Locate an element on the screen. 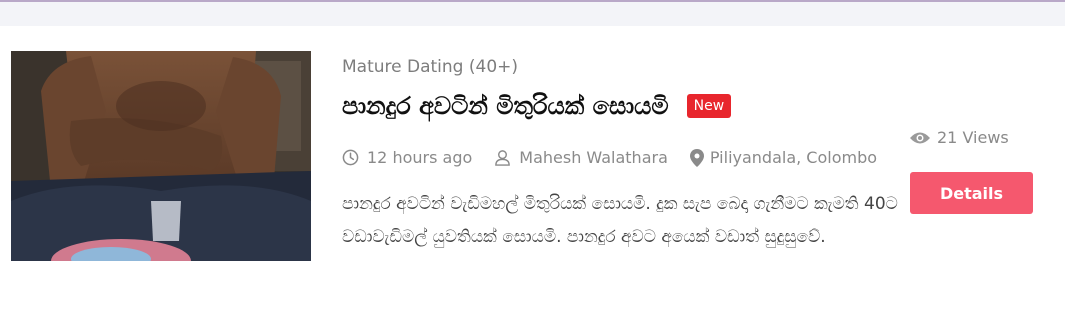 This screenshot has width=1065, height=312. map-pin-icon is located at coordinates (696, 157).